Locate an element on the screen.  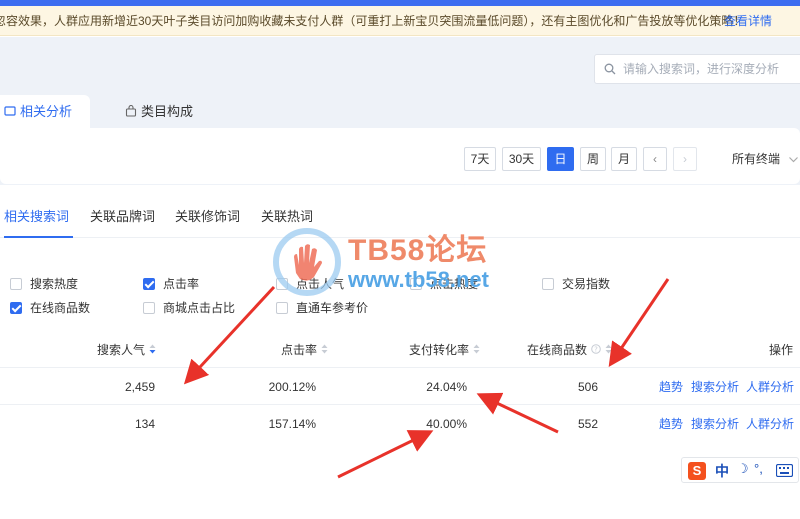
info-icon: ? is located at coordinates (596, 350).